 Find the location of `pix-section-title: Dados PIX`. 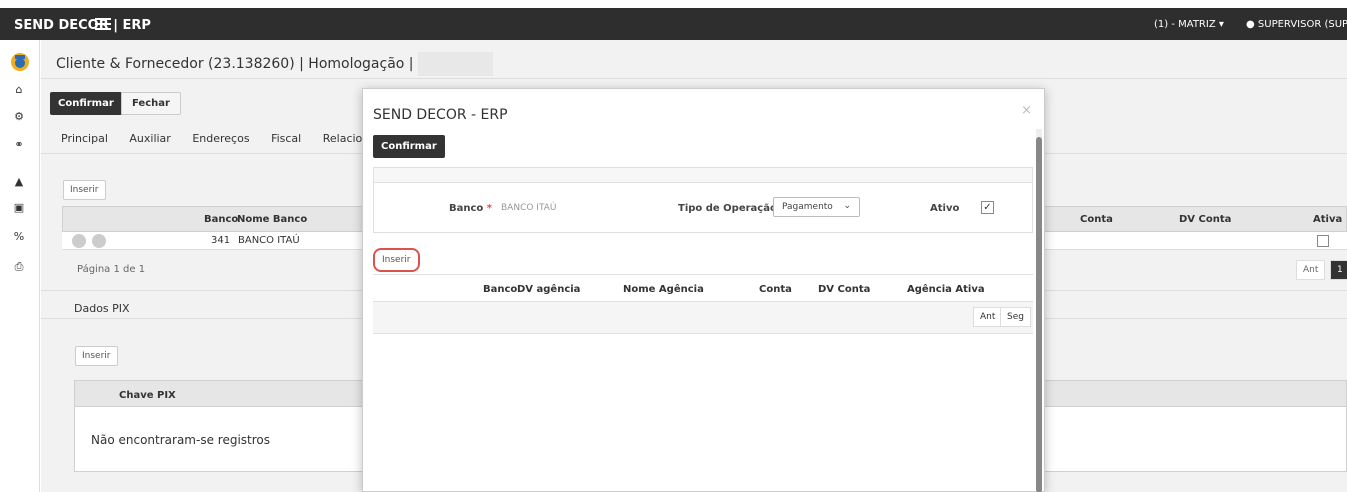

pix-section-title: Dados PIX is located at coordinates (102, 308).